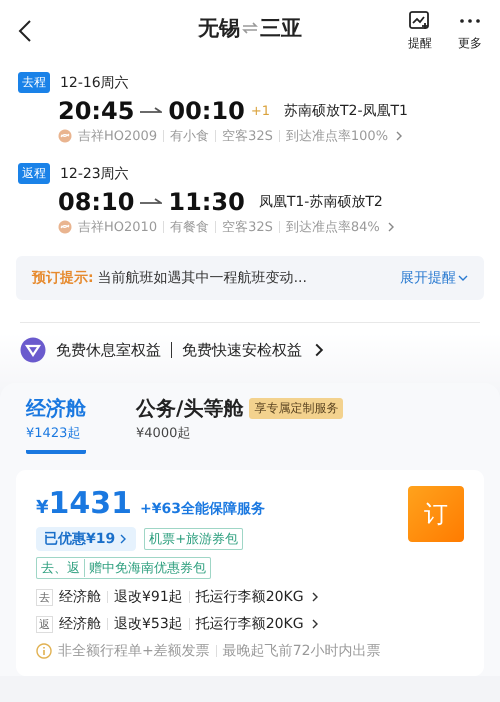 This screenshot has height=702, width=500. I want to click on more-icon, so click(470, 20).